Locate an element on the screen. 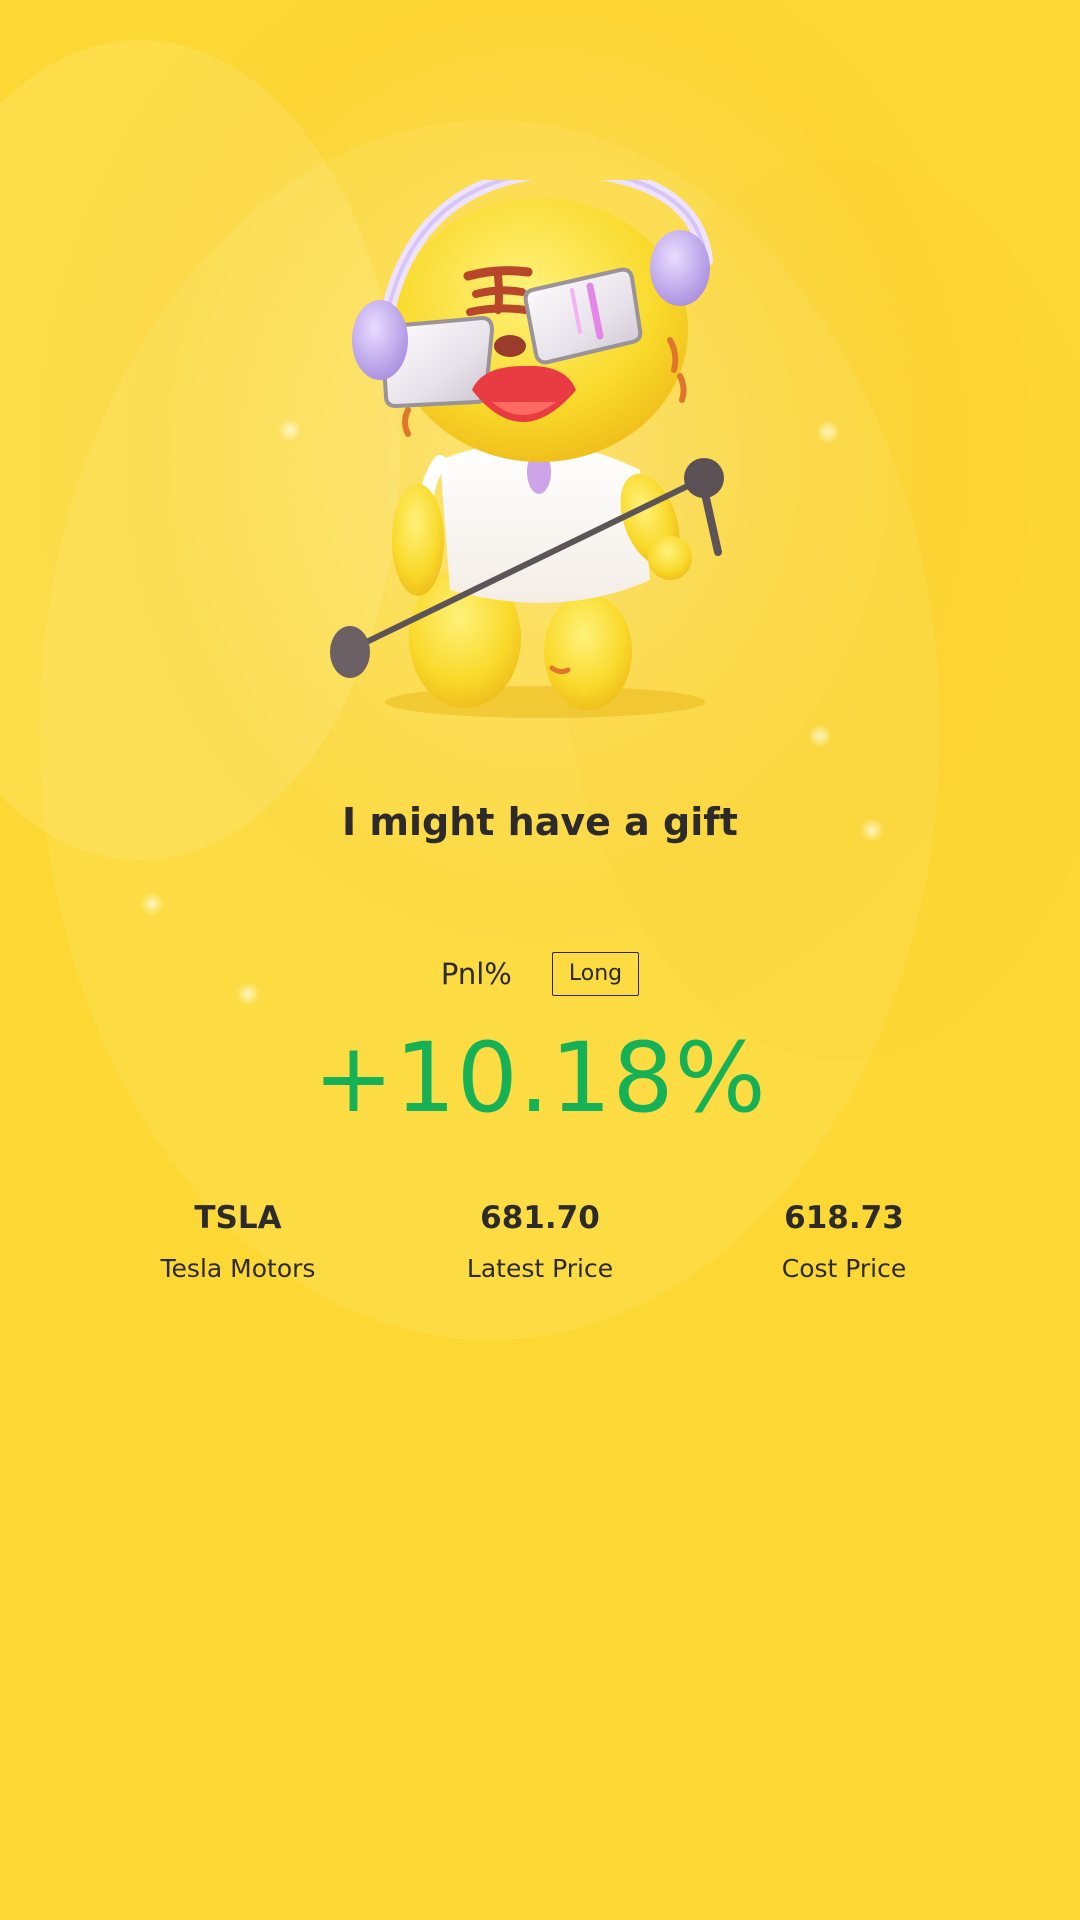 The width and height of the screenshot is (1080, 1920). tiger-mascot-icon is located at coordinates (527, 449).